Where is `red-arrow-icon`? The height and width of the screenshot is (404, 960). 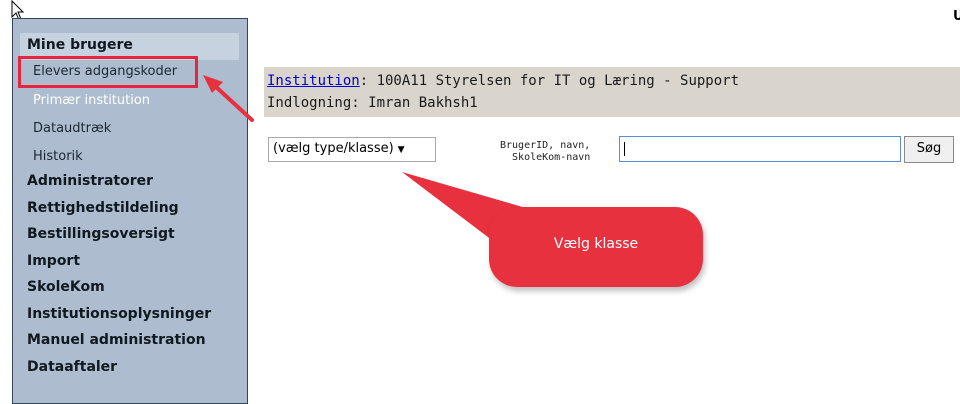 red-arrow-icon is located at coordinates (228, 98).